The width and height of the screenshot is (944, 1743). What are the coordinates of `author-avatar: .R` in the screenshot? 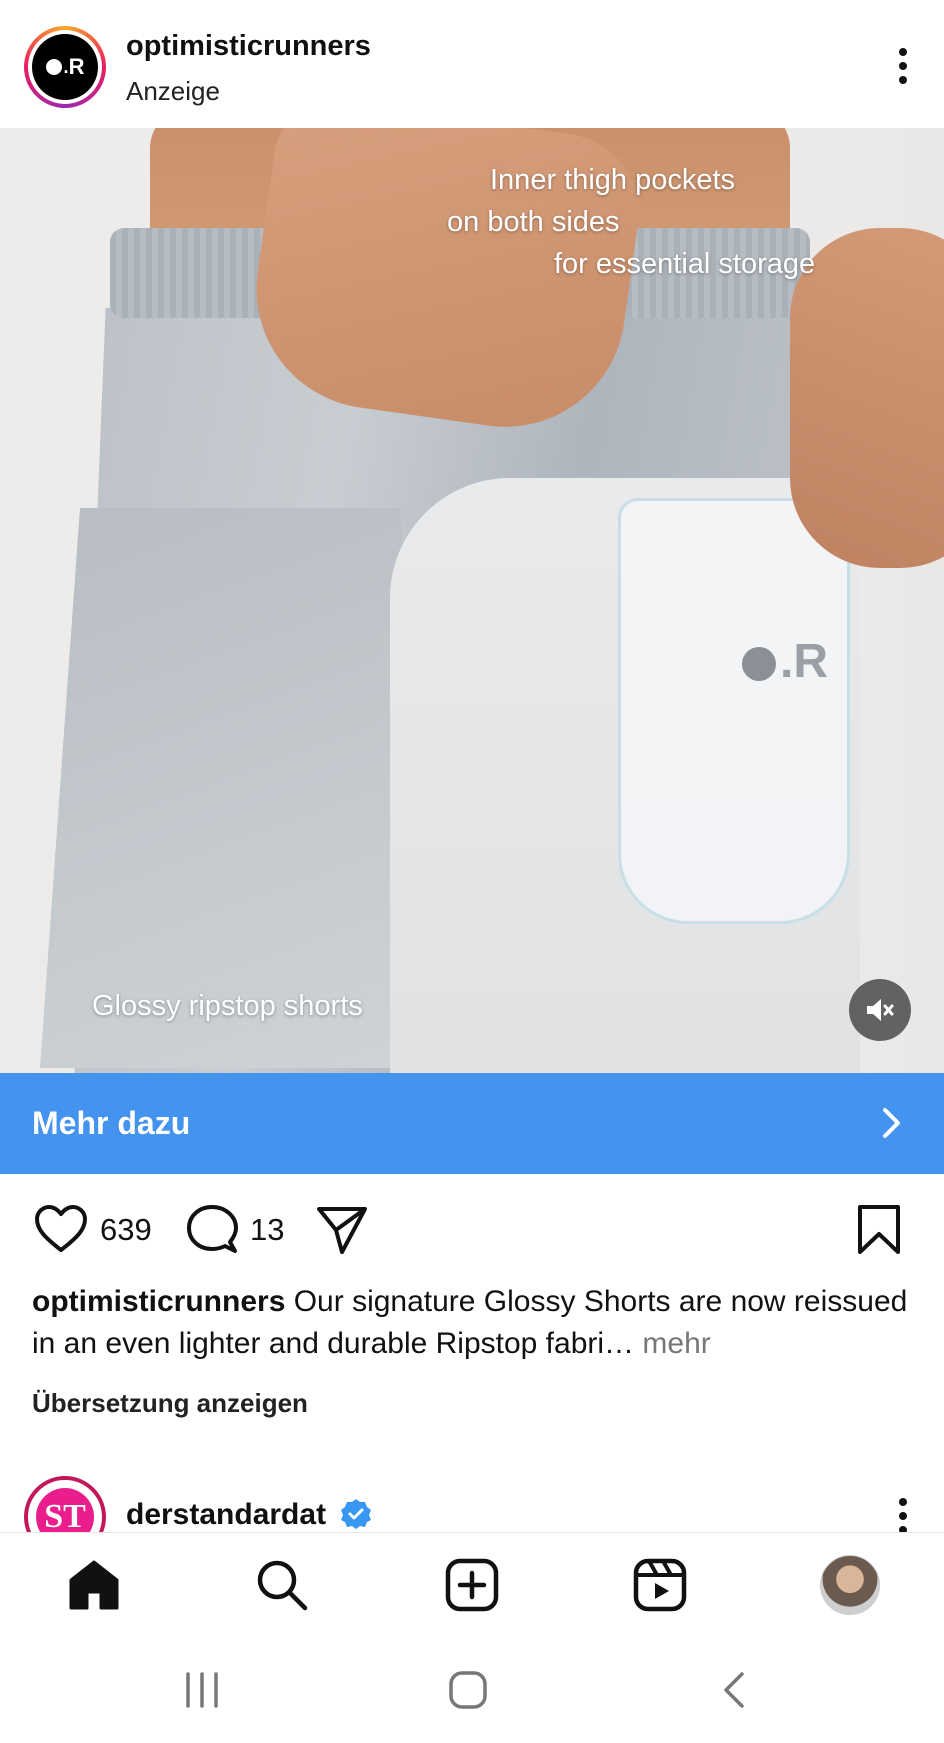 It's located at (65, 67).